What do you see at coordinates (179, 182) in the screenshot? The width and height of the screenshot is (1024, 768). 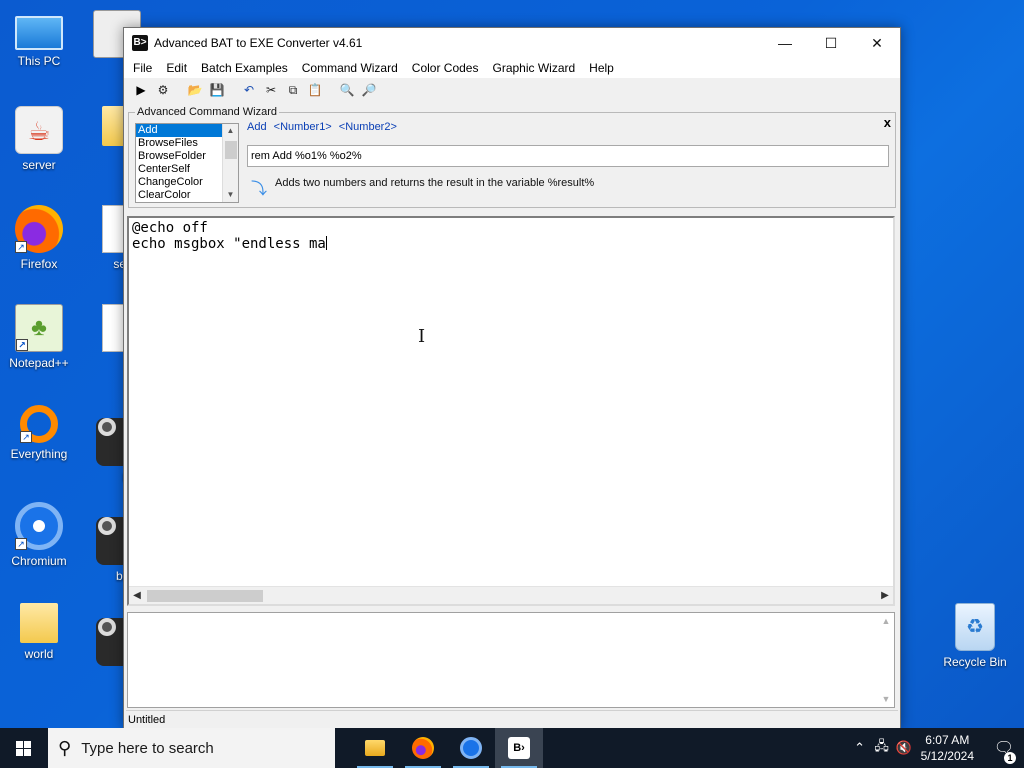 I see `command-list-item: ChangeColor` at bounding box center [179, 182].